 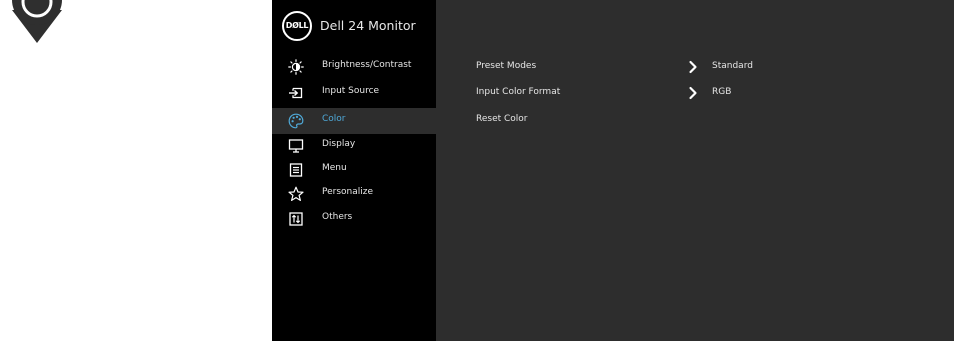 What do you see at coordinates (348, 192) in the screenshot?
I see `sidebar-item-label: Personalize` at bounding box center [348, 192].